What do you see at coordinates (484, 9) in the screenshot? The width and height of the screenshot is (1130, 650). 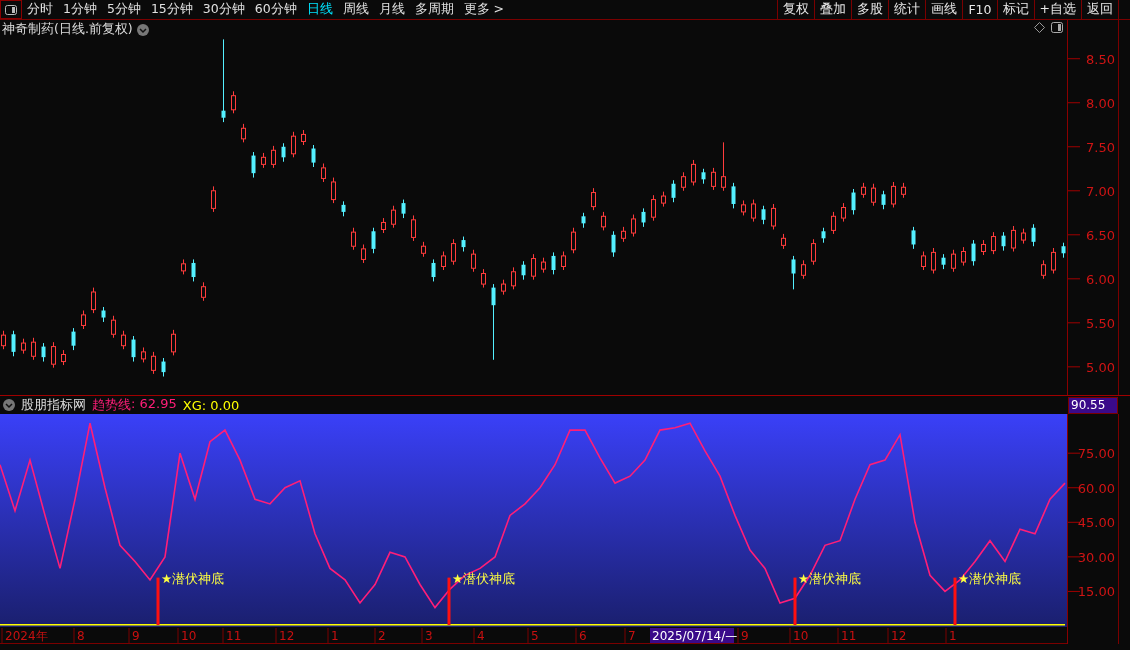 I see `period-tab: 更多 >` at bounding box center [484, 9].